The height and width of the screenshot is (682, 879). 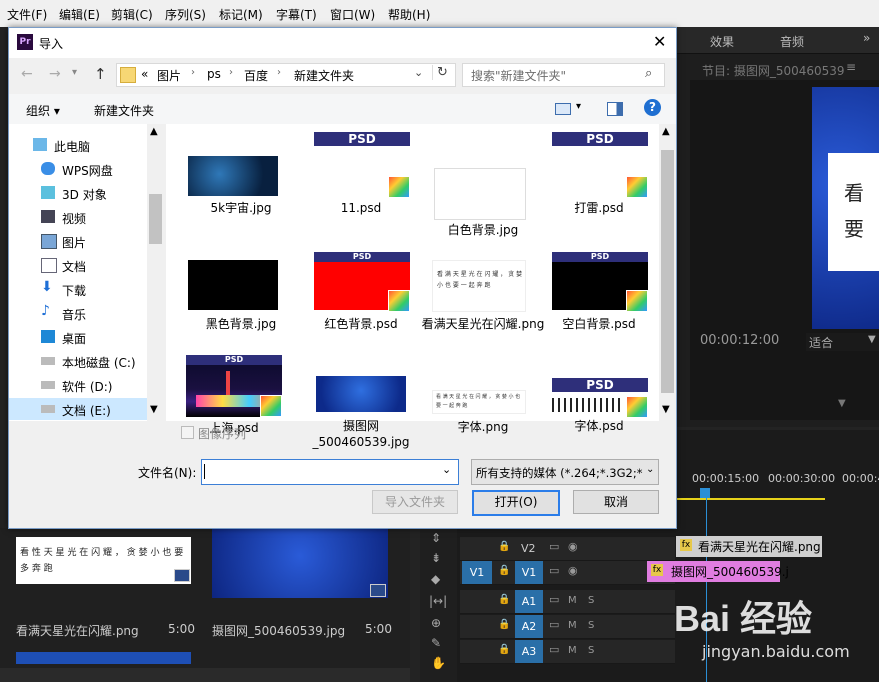 I want to click on source-patch-v1: V1, so click(x=477, y=572).